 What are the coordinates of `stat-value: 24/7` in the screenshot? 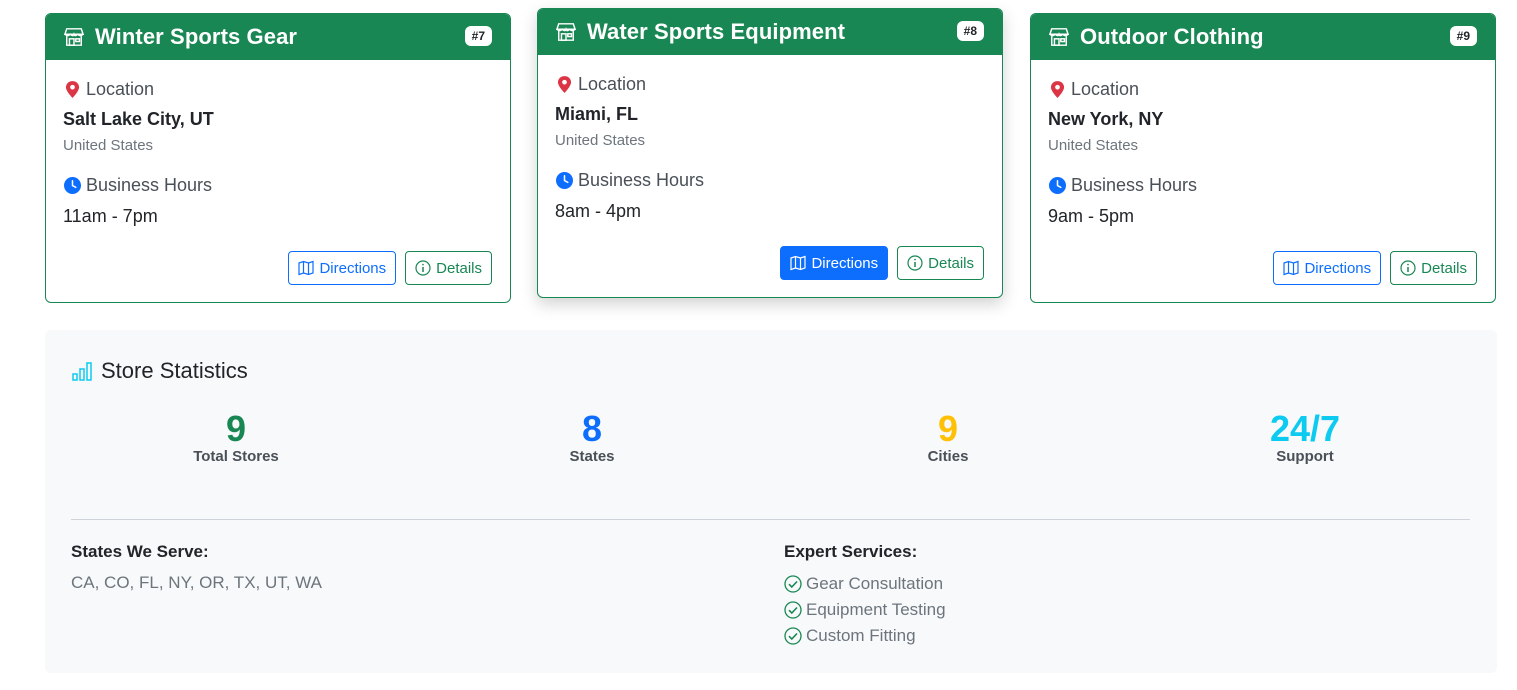 It's located at (1305, 428).